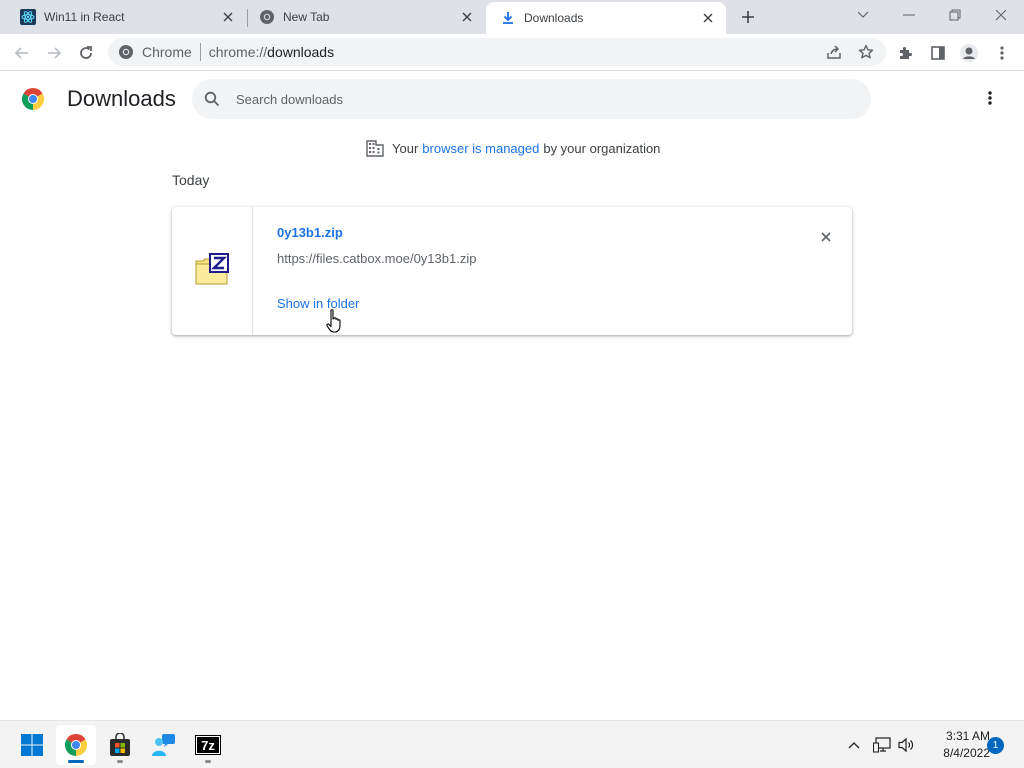 Image resolution: width=1024 pixels, height=768 pixels. I want to click on clock-date: 8/4/2022, so click(966, 753).